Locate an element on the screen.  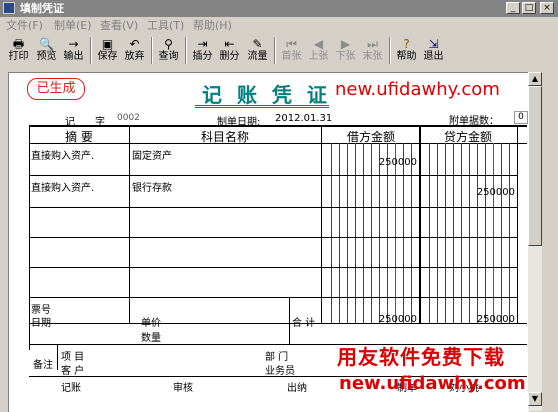
table-top-border is located at coordinates (278, 126).